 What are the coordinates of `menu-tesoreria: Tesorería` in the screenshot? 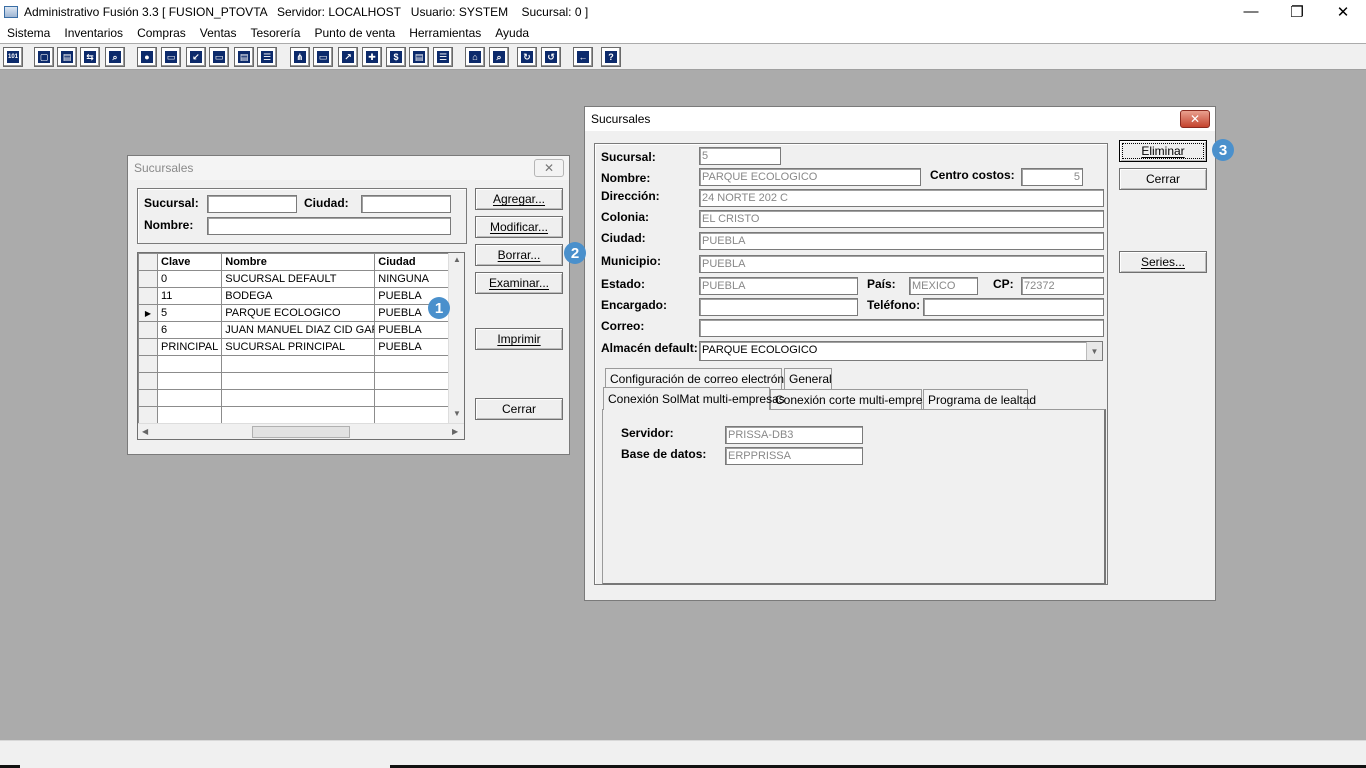 It's located at (275, 33).